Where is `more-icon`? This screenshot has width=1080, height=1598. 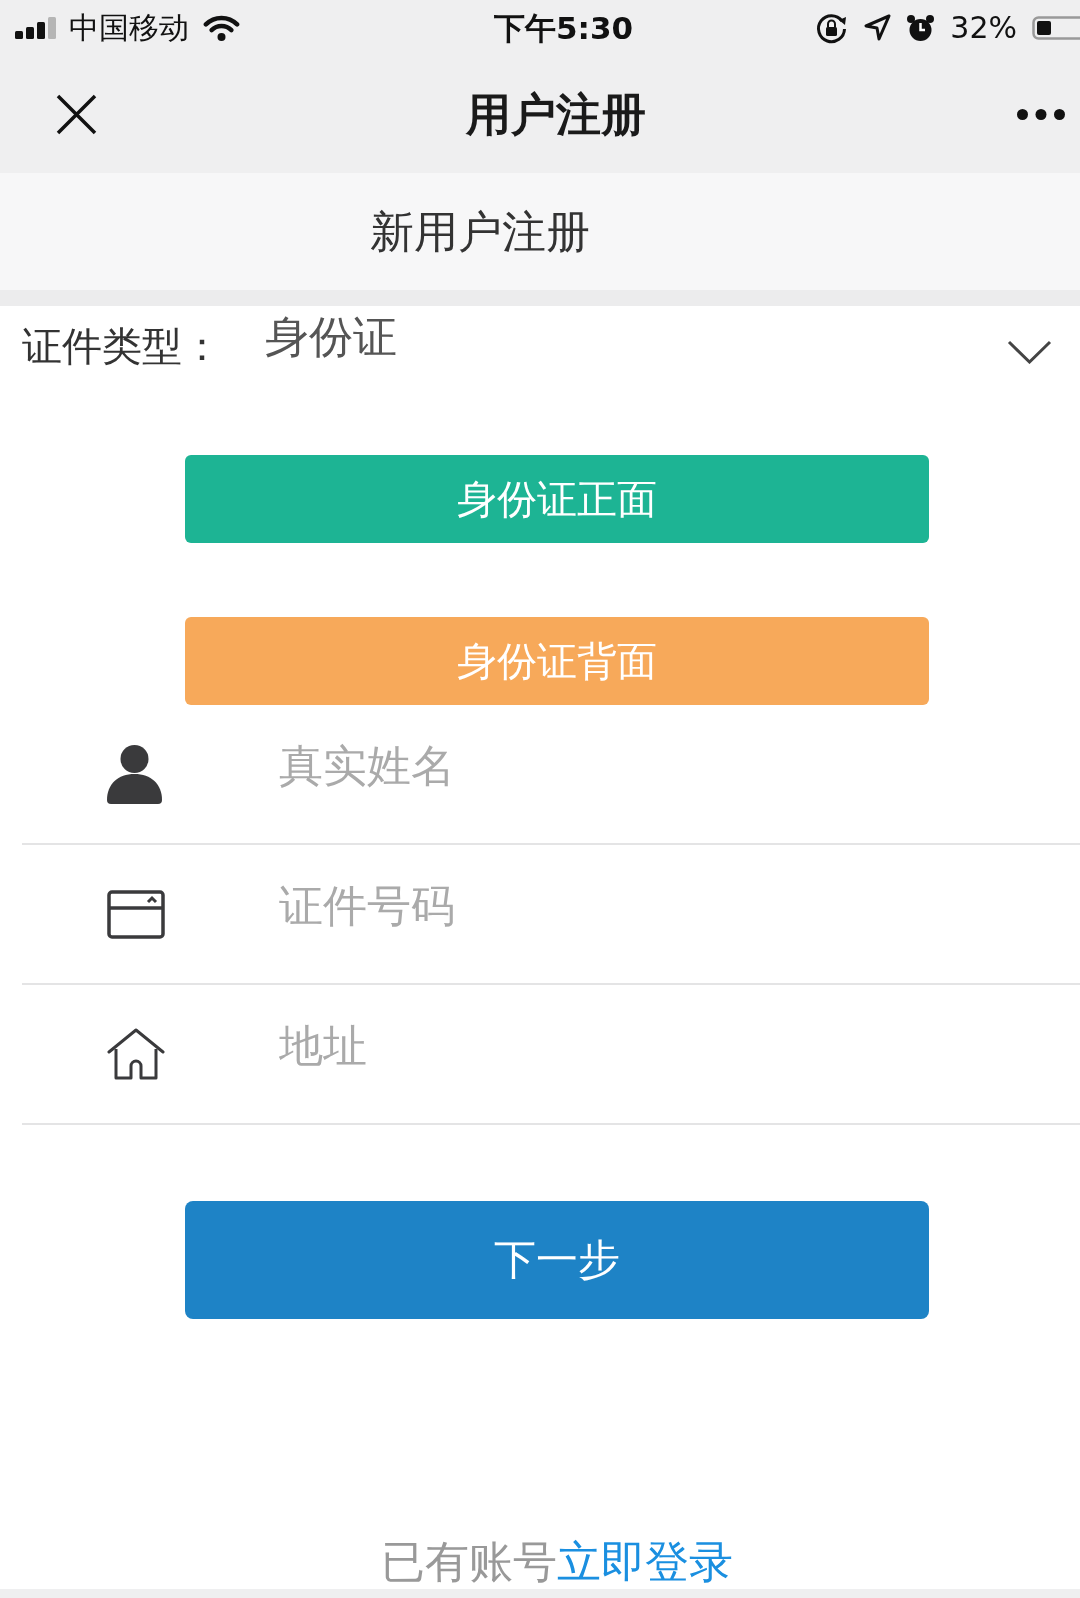 more-icon is located at coordinates (1041, 114).